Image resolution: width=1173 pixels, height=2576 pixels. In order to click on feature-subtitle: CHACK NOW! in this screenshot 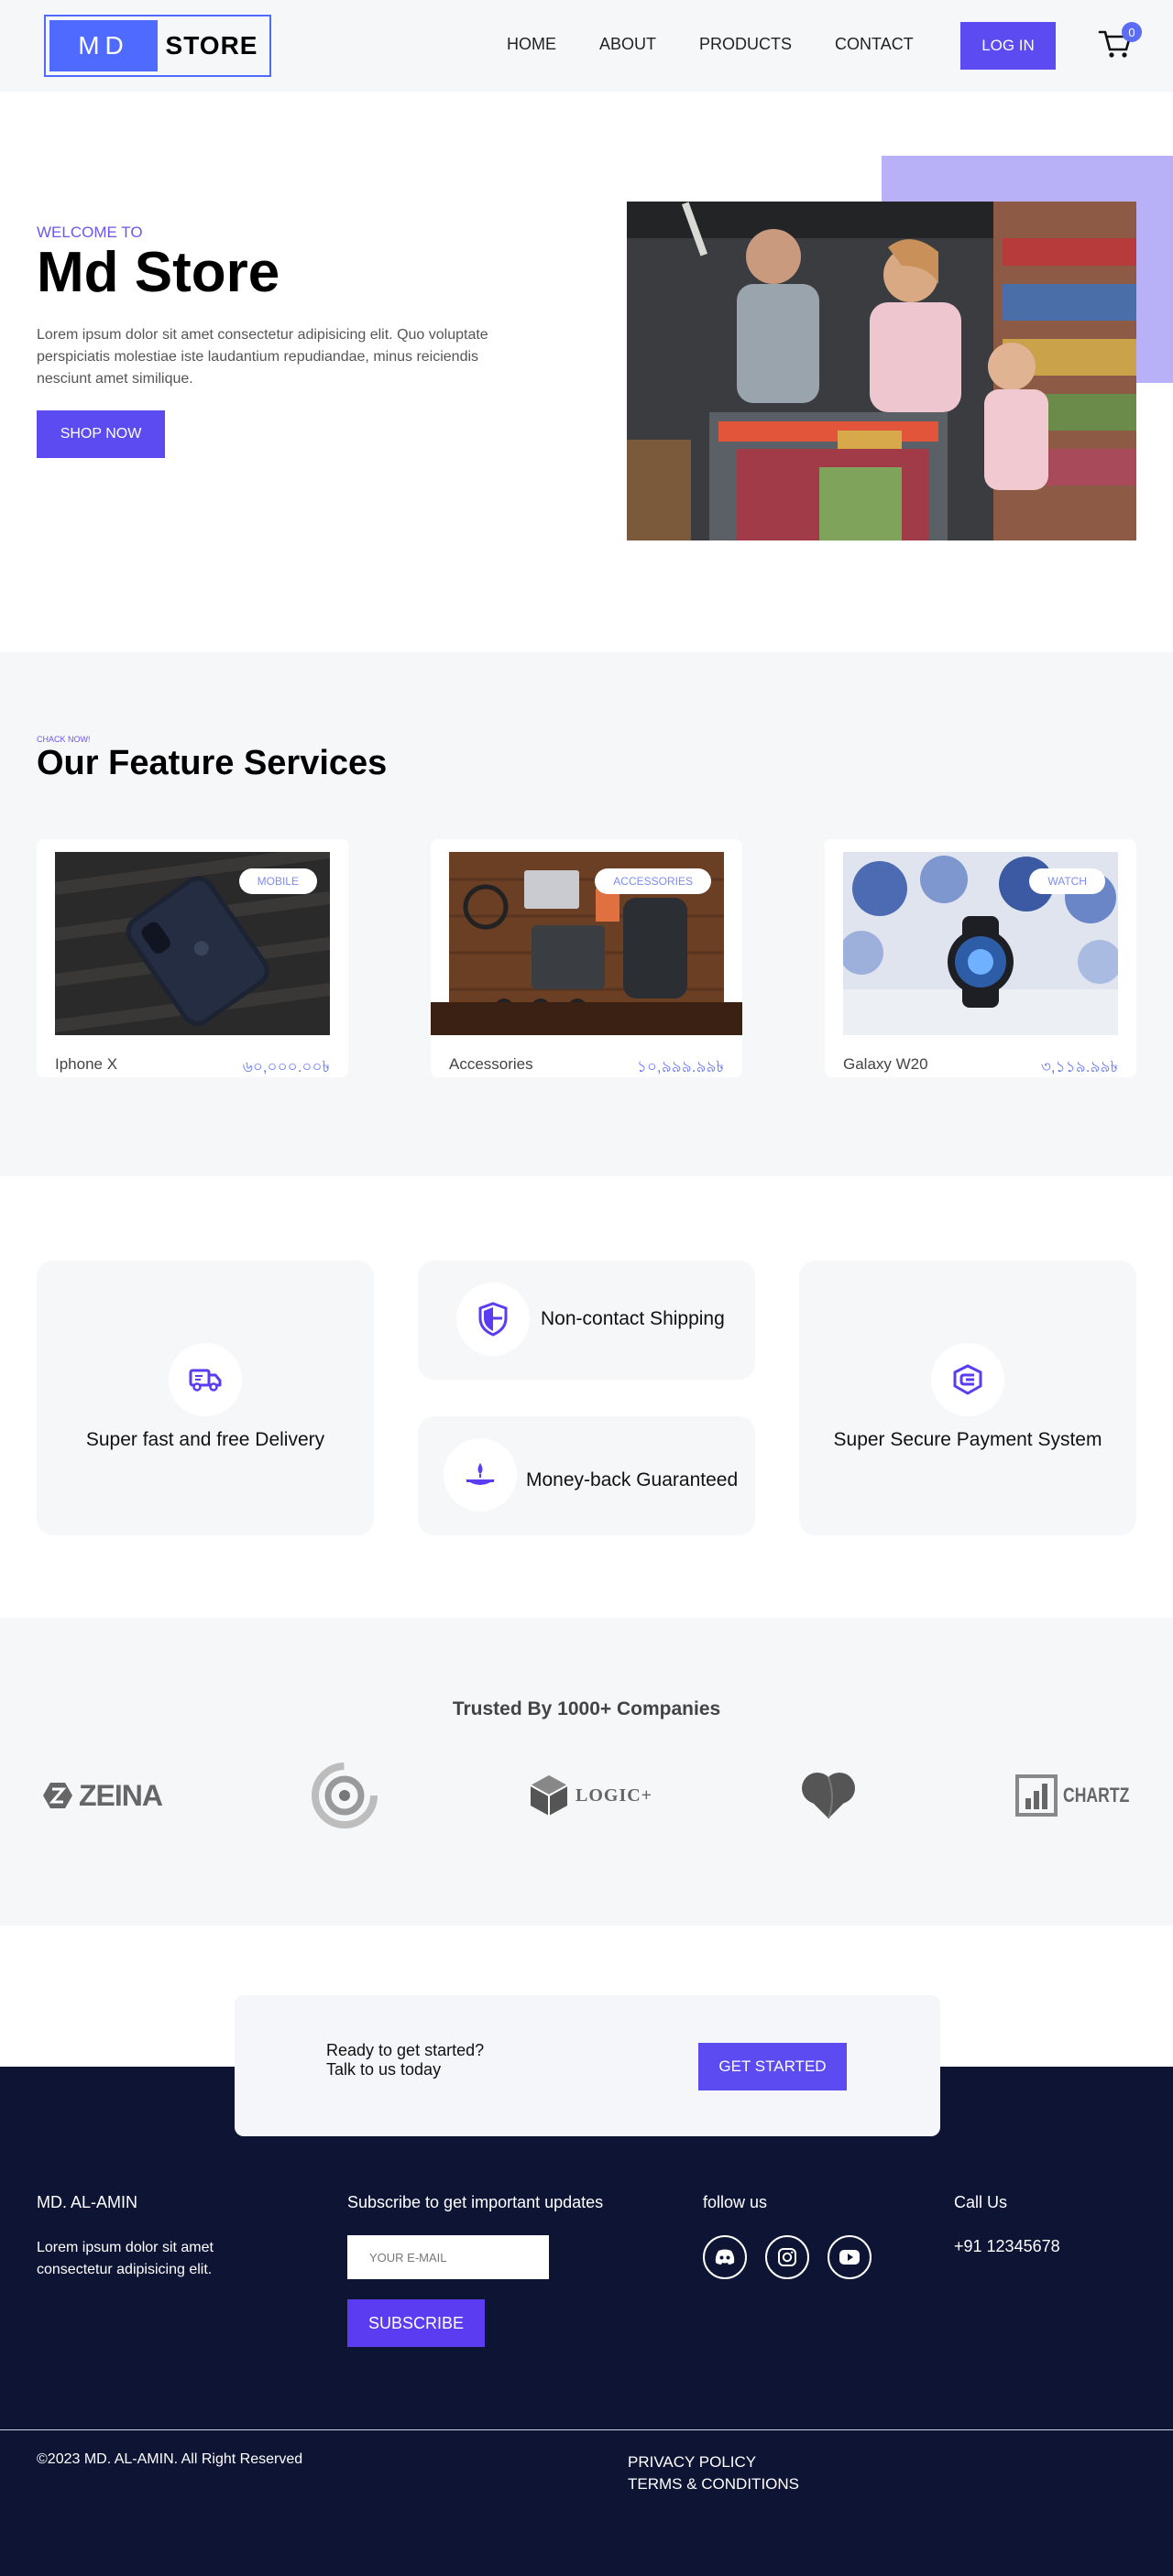, I will do `click(64, 740)`.